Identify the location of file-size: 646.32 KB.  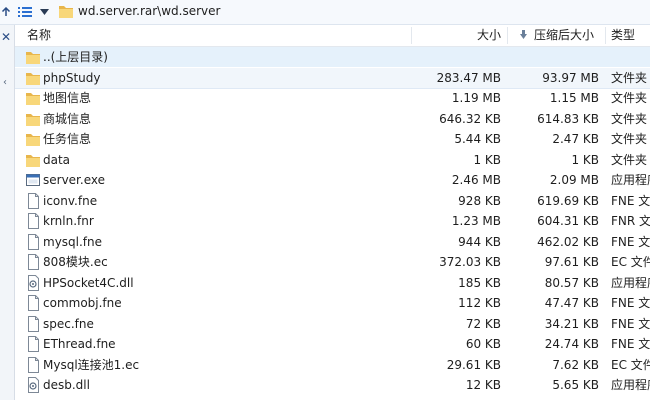
(470, 118).